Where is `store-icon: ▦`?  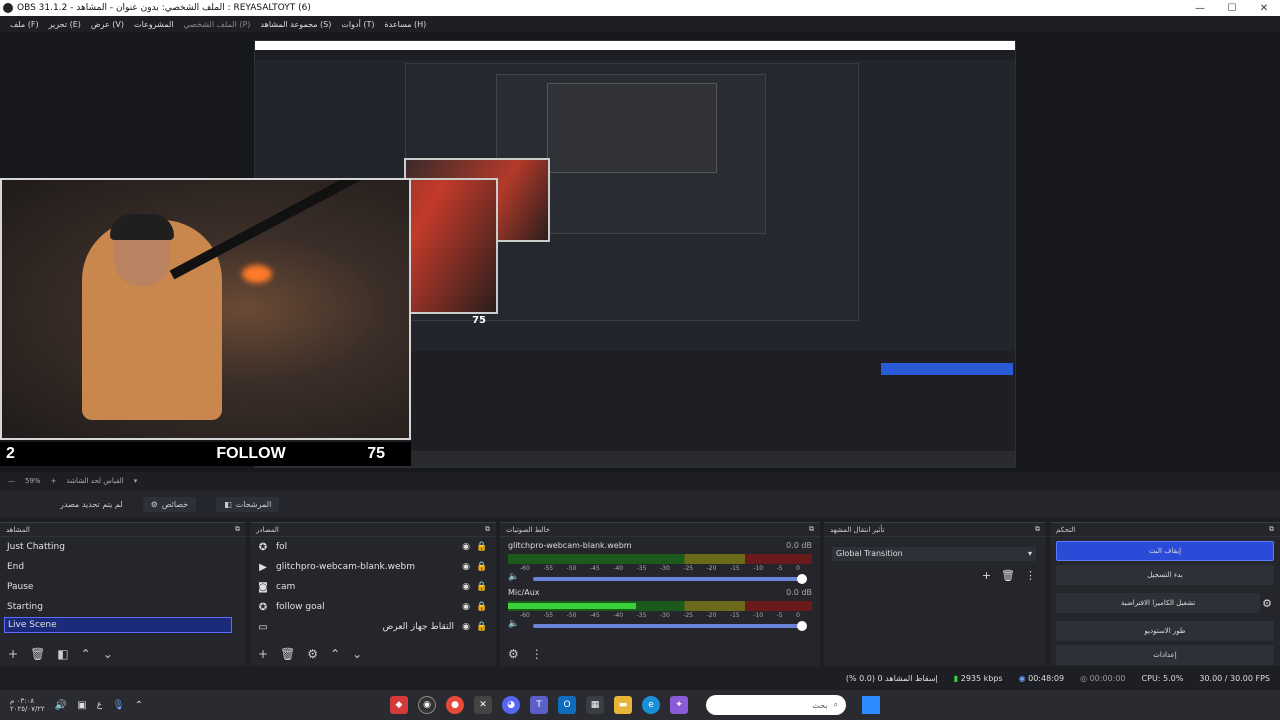 store-icon: ▦ is located at coordinates (595, 705).